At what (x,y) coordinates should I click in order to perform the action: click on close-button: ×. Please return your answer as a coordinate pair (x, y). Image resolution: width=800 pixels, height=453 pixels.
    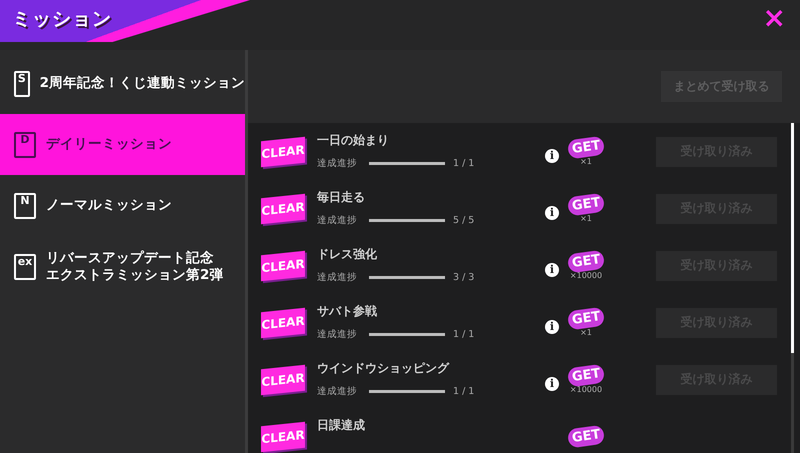
    Looking at the image, I should click on (774, 18).